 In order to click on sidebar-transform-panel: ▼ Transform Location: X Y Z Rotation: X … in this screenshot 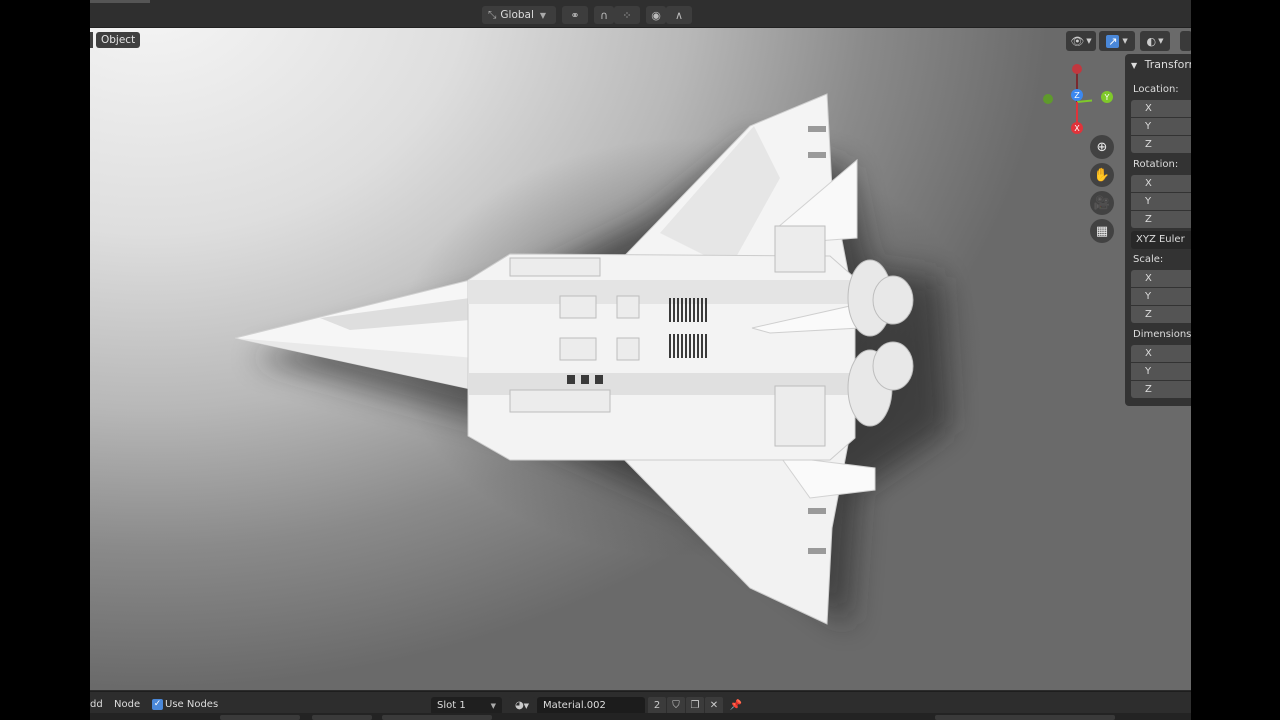, I will do `click(1158, 230)`.